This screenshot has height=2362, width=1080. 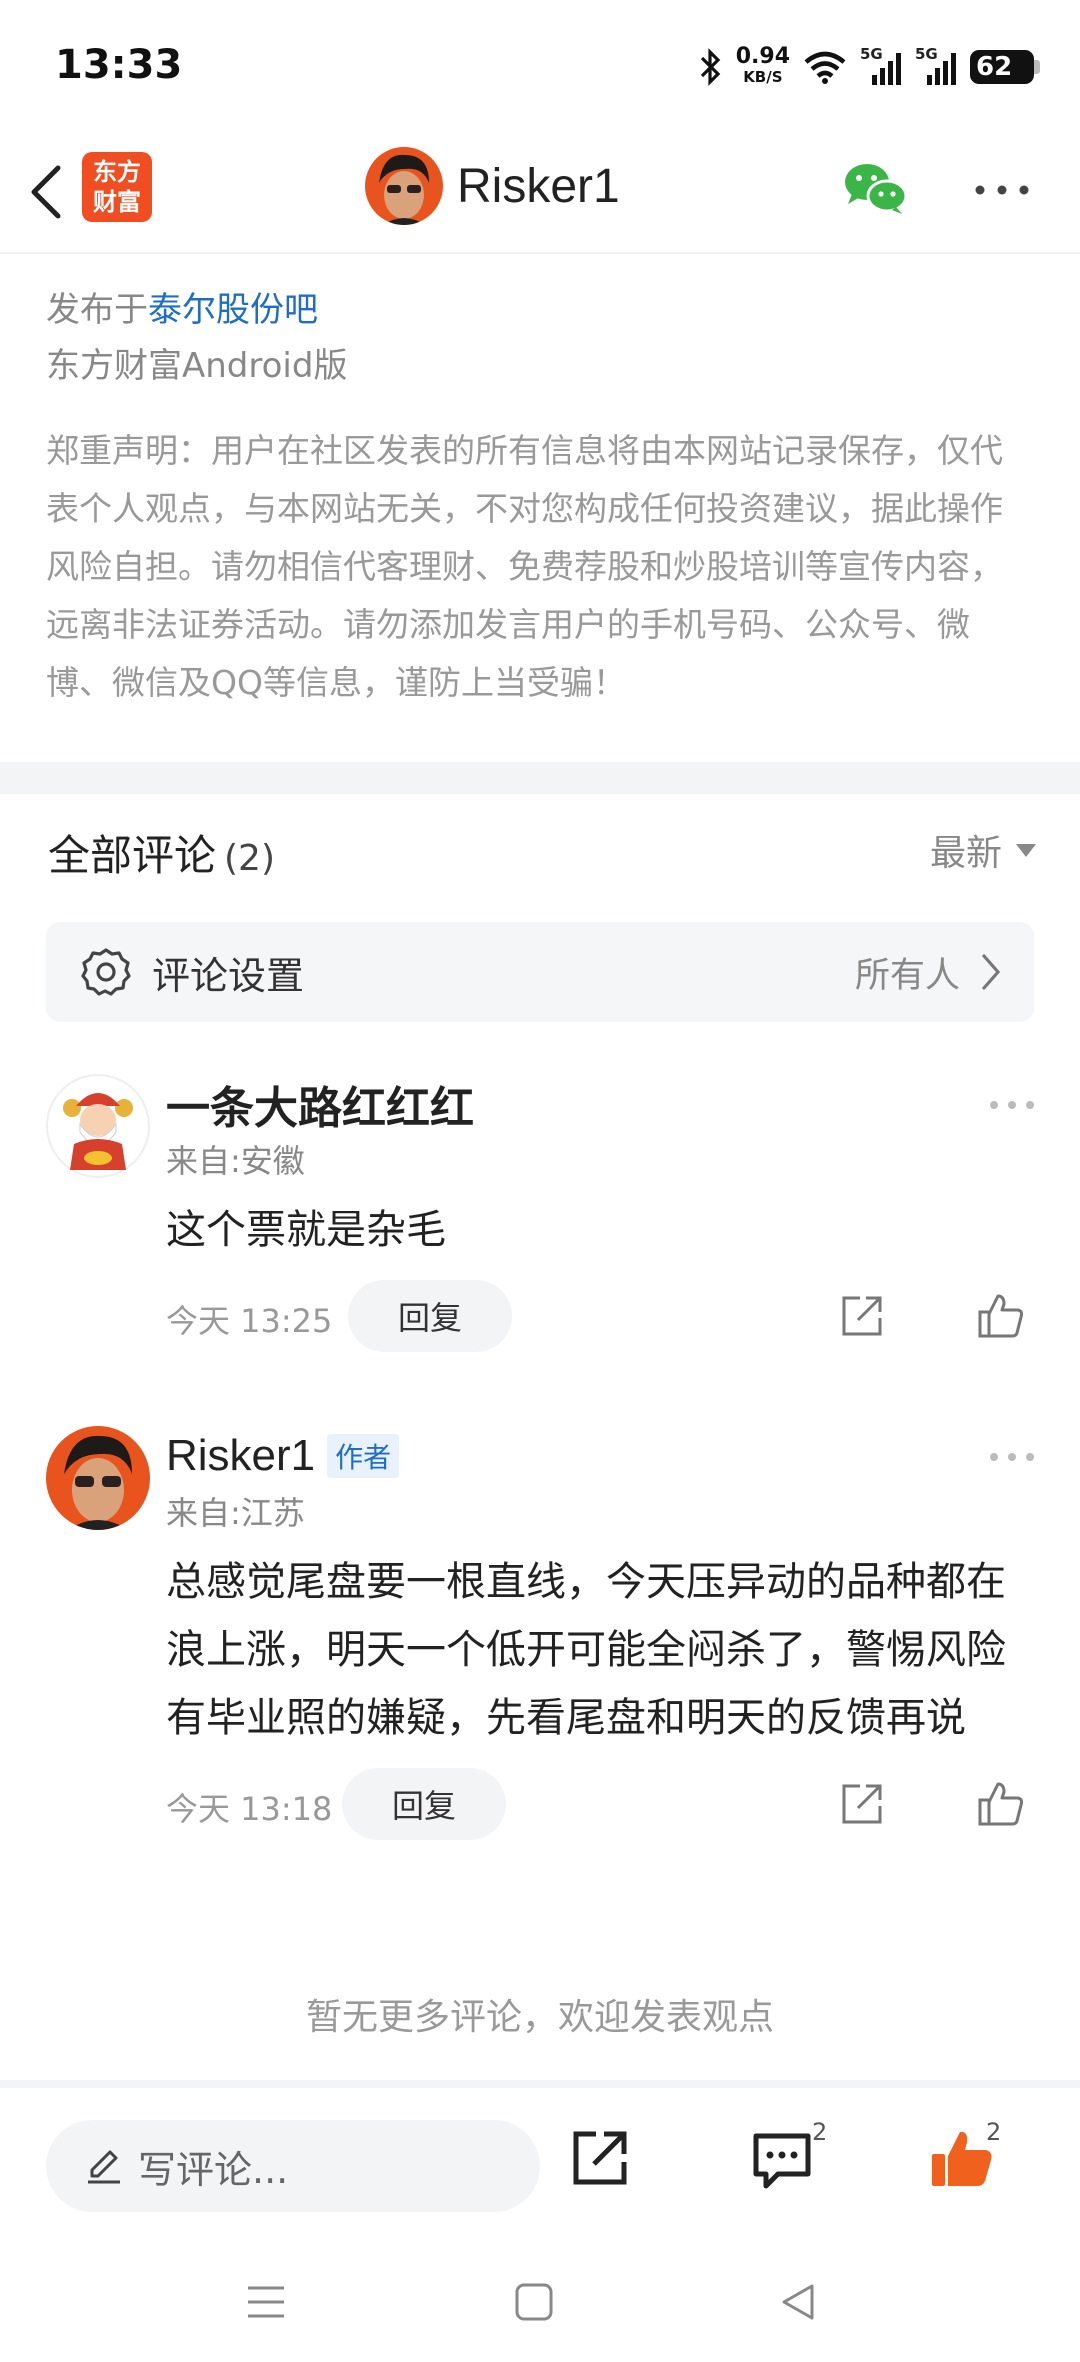 I want to click on system-nav-bar, so click(x=540, y=2306).